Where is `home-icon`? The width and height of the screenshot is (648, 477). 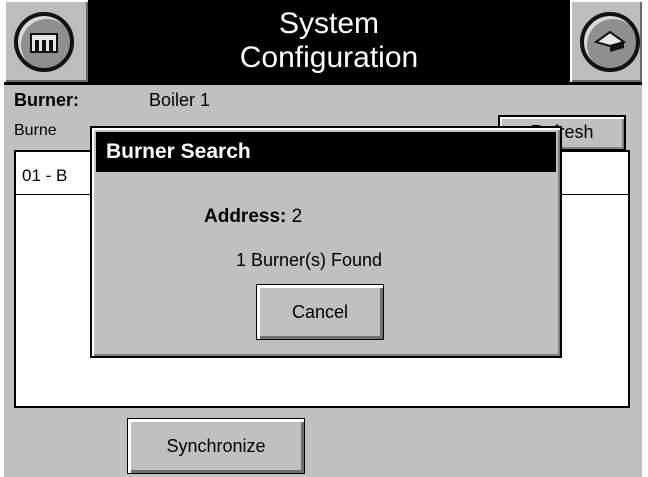
home-icon is located at coordinates (44, 42).